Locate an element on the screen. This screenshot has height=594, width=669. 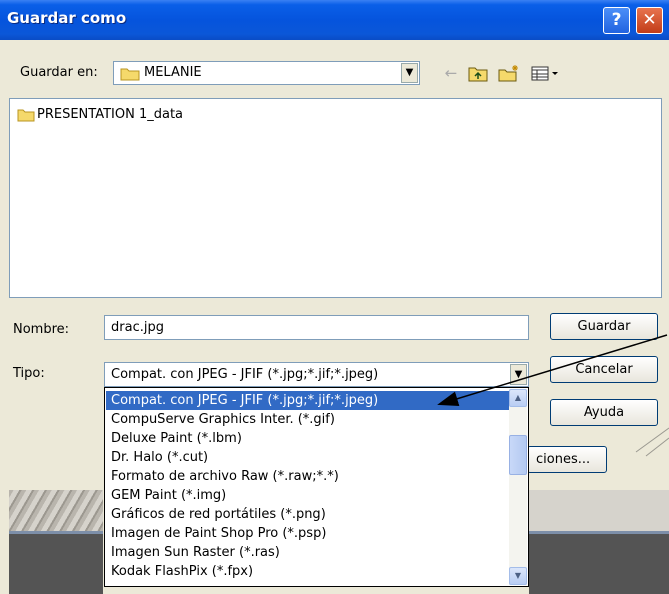
save-button: Guardar is located at coordinates (604, 326).